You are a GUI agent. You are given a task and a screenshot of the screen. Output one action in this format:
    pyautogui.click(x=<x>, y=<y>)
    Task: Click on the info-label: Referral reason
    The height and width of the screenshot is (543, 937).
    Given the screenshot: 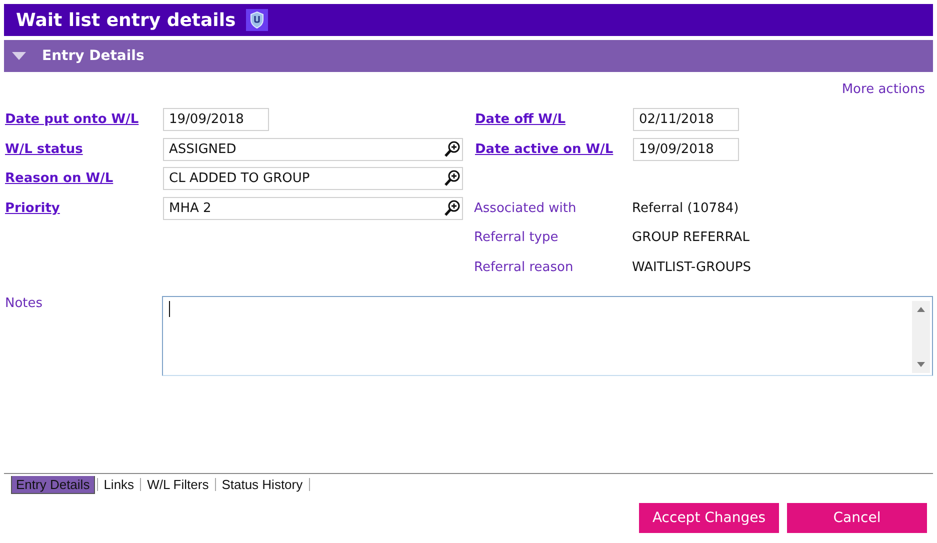 What is the action you would take?
    pyautogui.click(x=524, y=267)
    